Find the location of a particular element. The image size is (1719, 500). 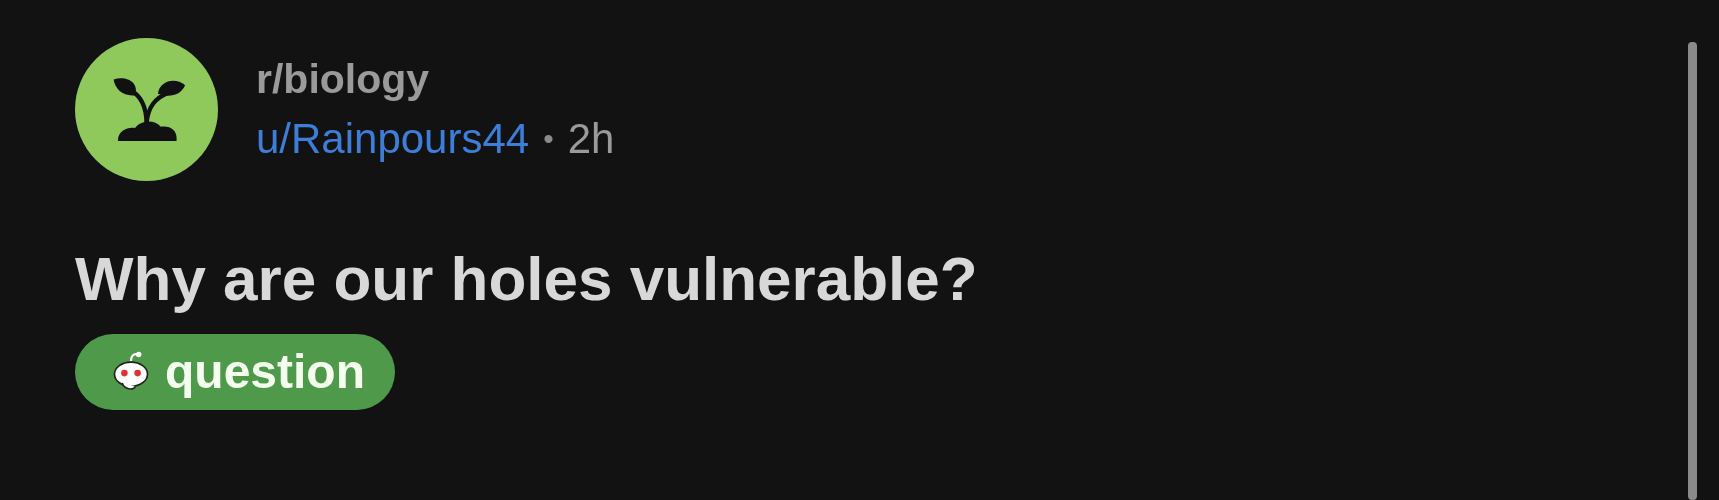

username-link: u/Rainpours44 is located at coordinates (393, 139).